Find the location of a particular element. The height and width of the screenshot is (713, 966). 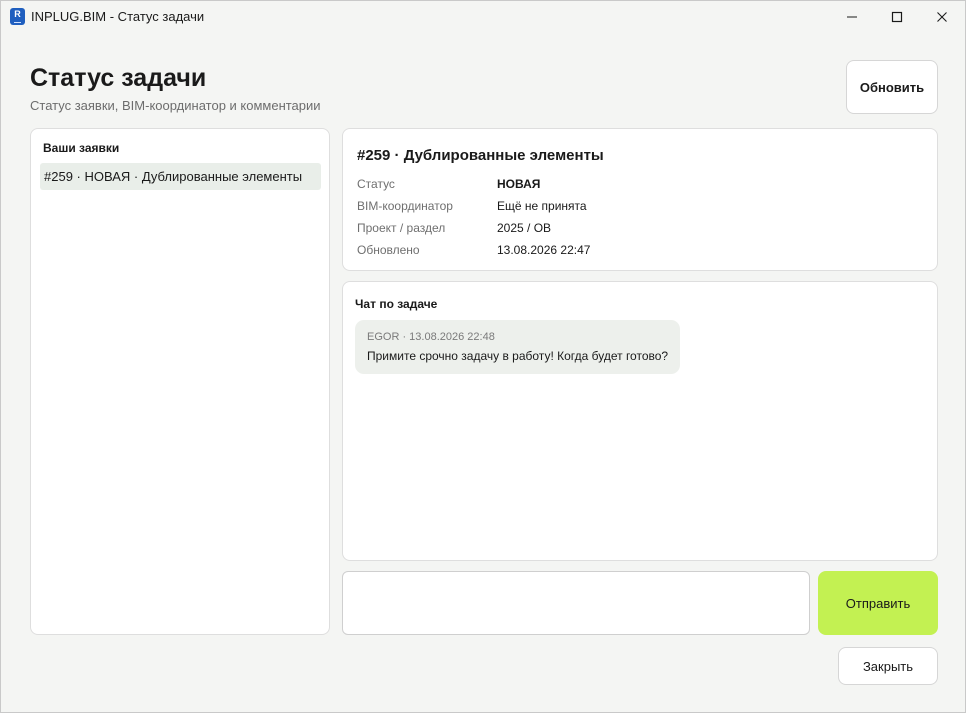

project-value: 2025 / ОВ is located at coordinates (524, 228).